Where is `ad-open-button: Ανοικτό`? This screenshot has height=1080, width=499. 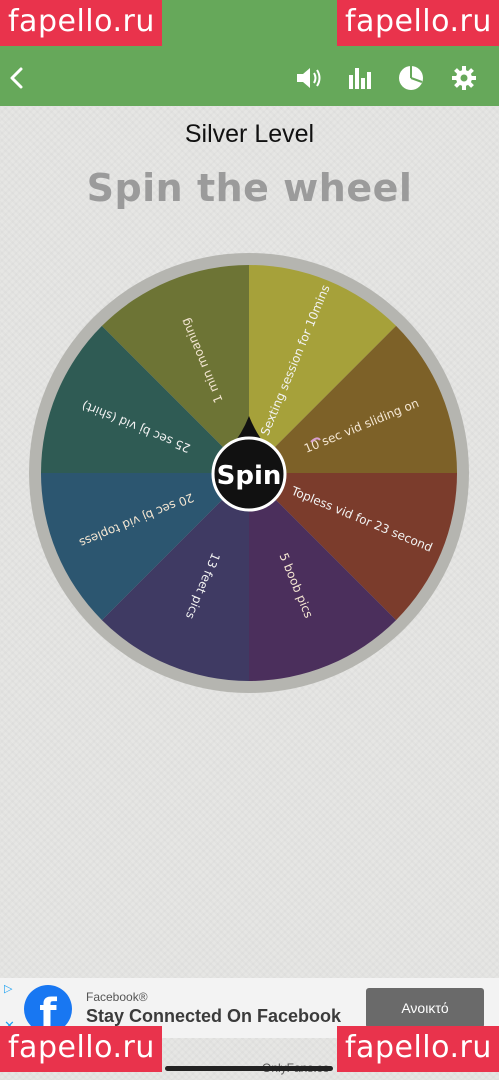 ad-open-button: Ανοικτό is located at coordinates (425, 1008).